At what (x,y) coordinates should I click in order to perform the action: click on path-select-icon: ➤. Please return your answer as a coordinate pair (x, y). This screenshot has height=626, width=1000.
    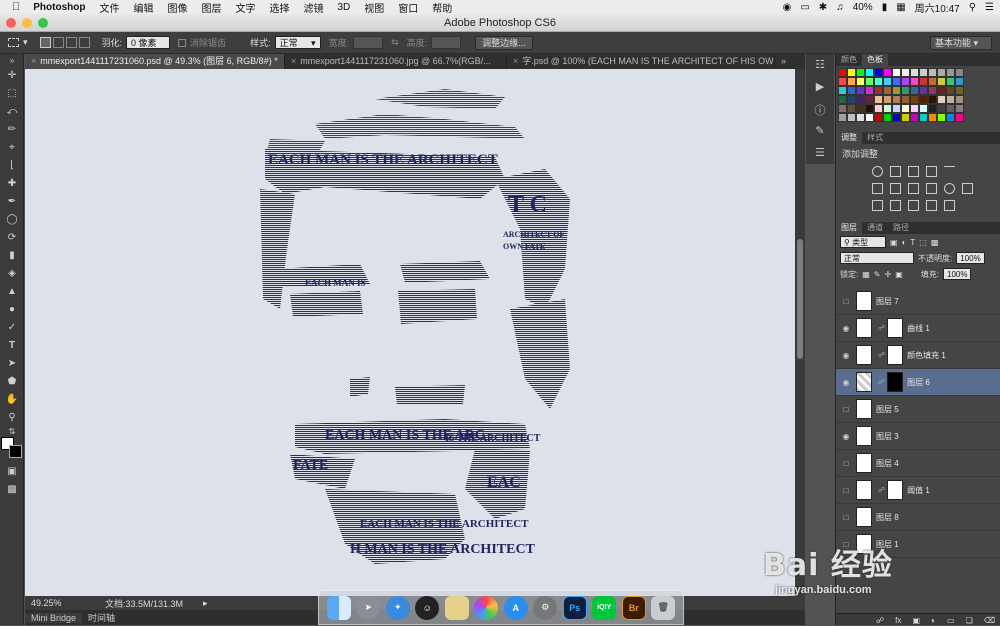
    Looking at the image, I should click on (12, 363).